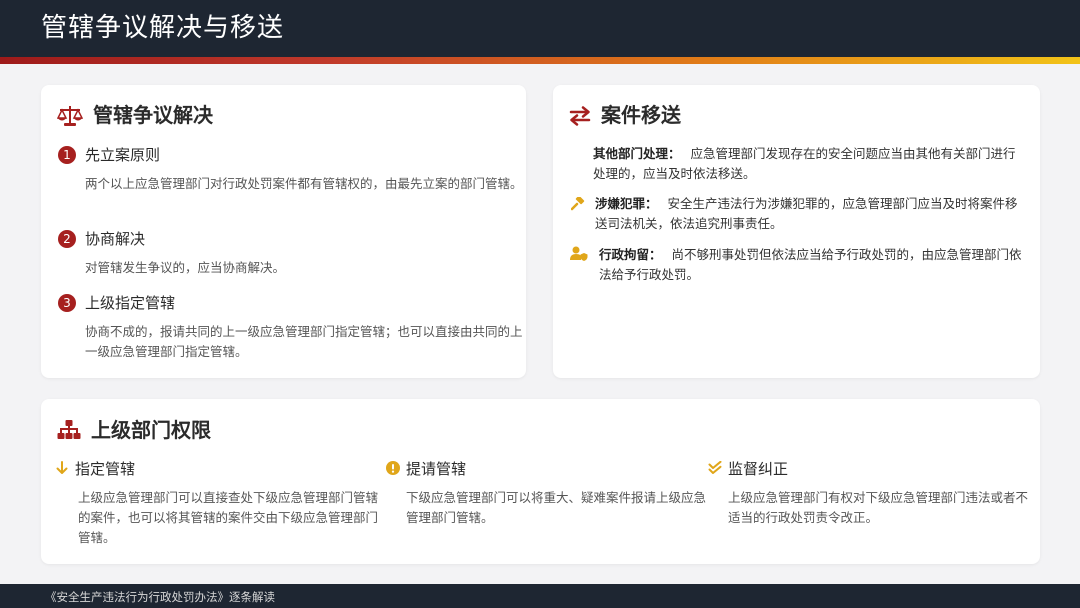 The image size is (1080, 608). I want to click on dispute-item-desc: 对管辖发生争议的，应当协商解决。, so click(185, 267).